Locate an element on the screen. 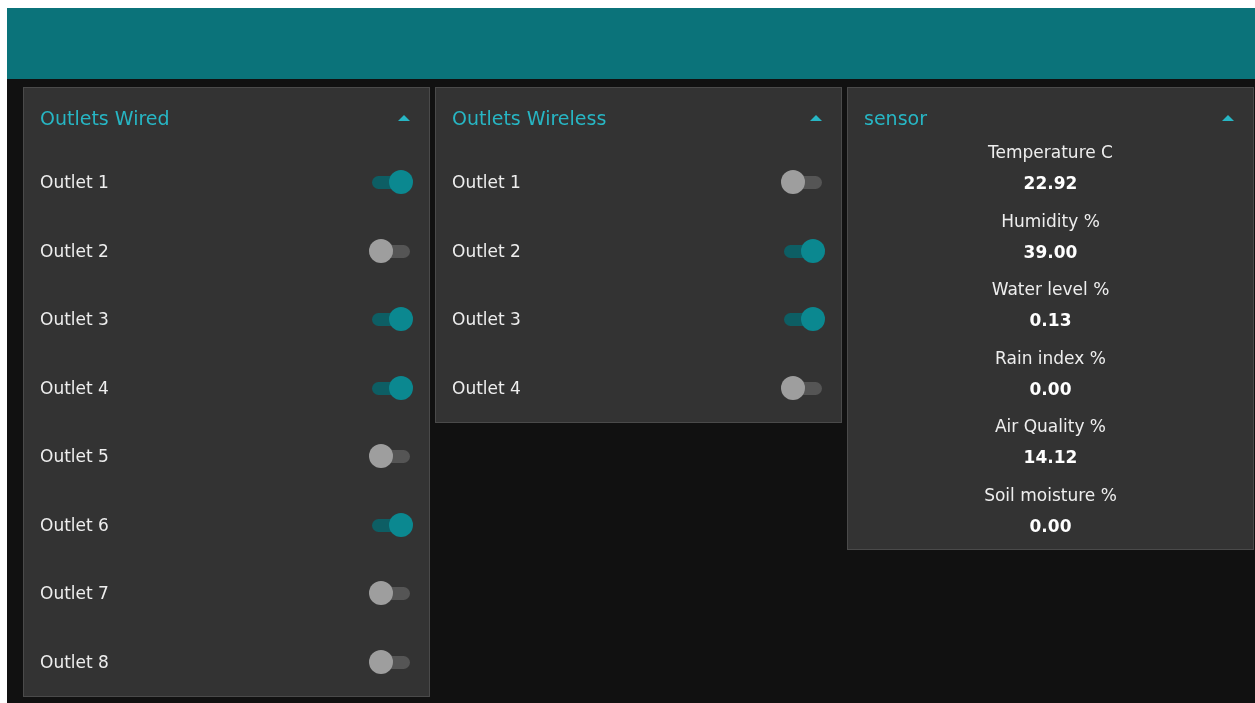  sensor-value: 22.92 is located at coordinates (1050, 183).